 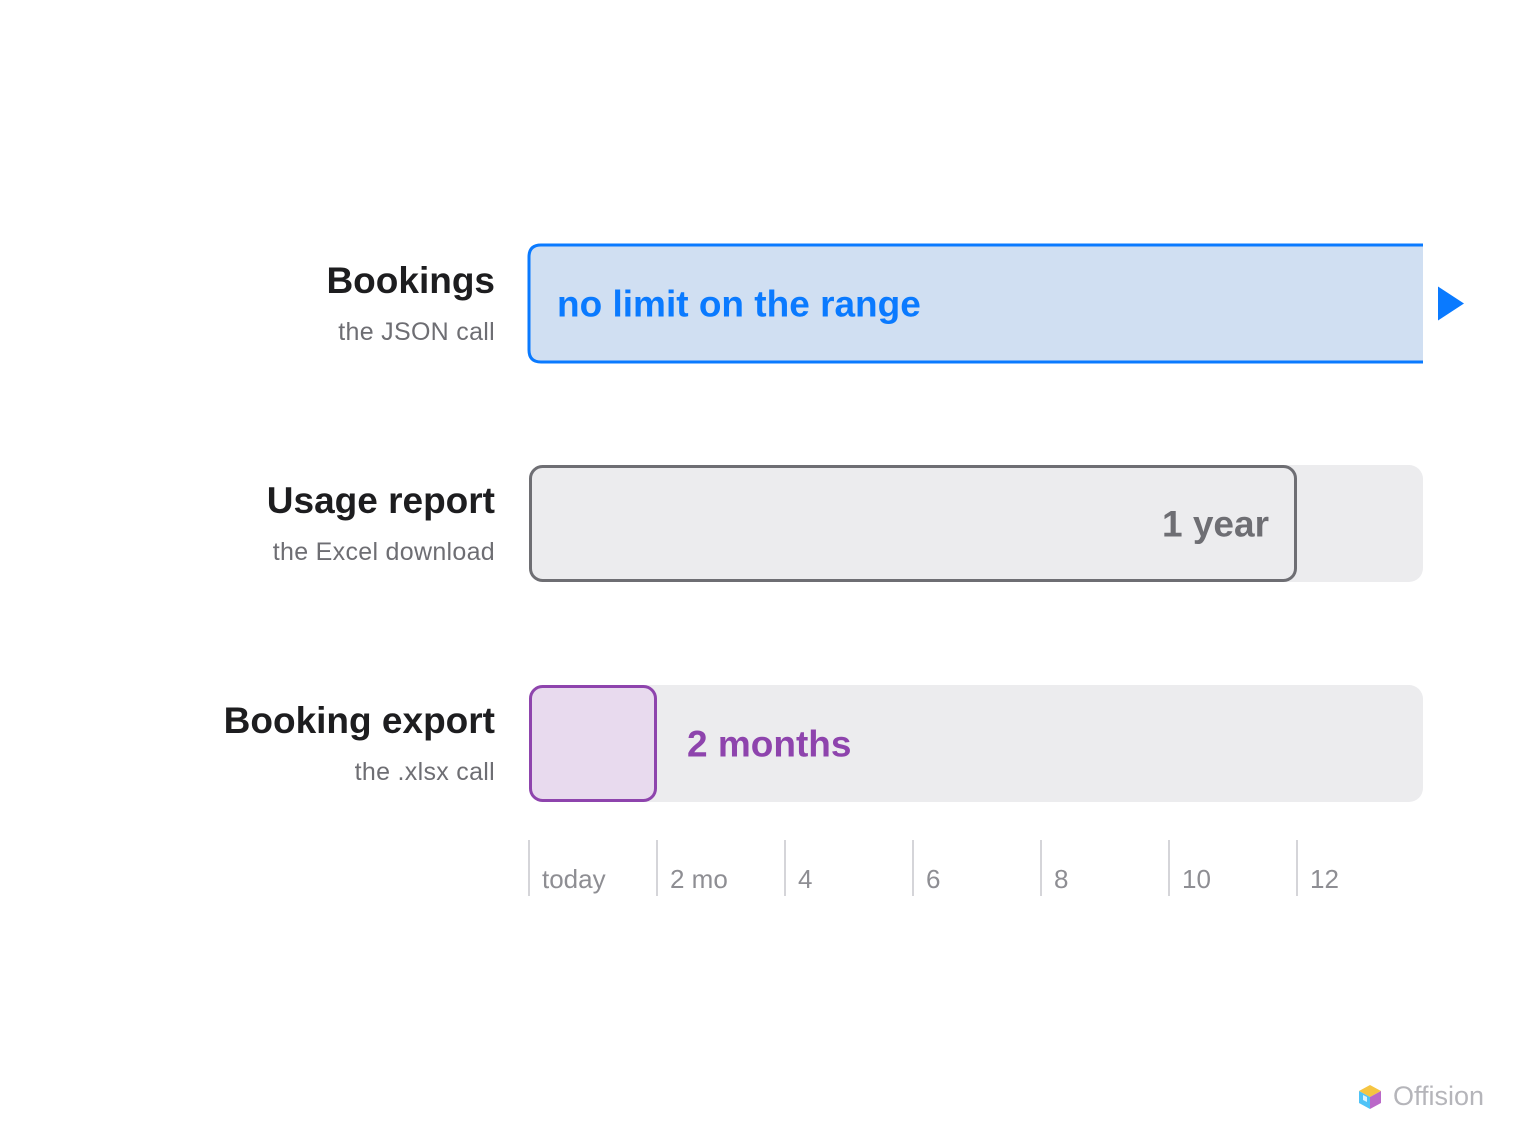 What do you see at coordinates (769, 744) in the screenshot?
I see `bar-label: 2 months` at bounding box center [769, 744].